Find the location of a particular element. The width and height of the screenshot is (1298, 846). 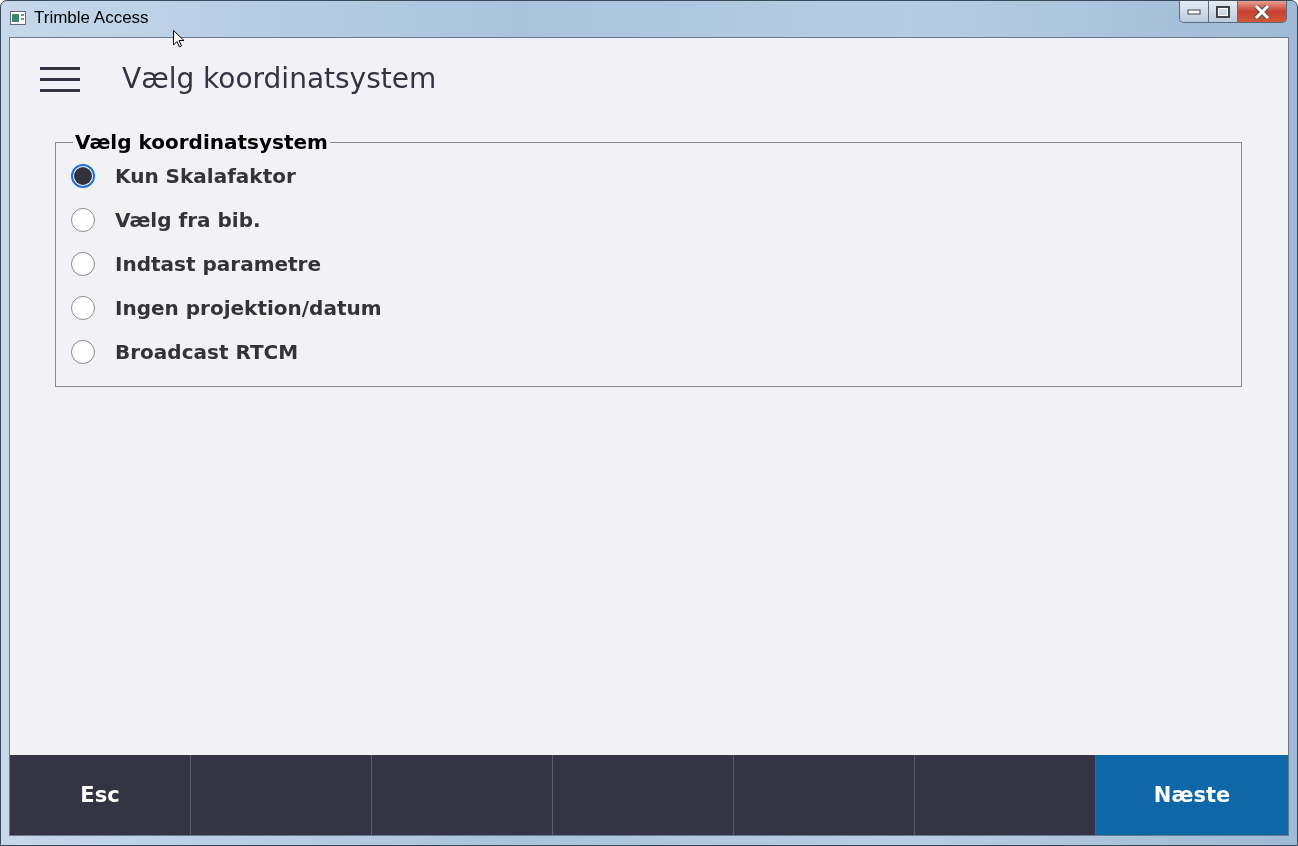

minimize-button is located at coordinates (1194, 11).